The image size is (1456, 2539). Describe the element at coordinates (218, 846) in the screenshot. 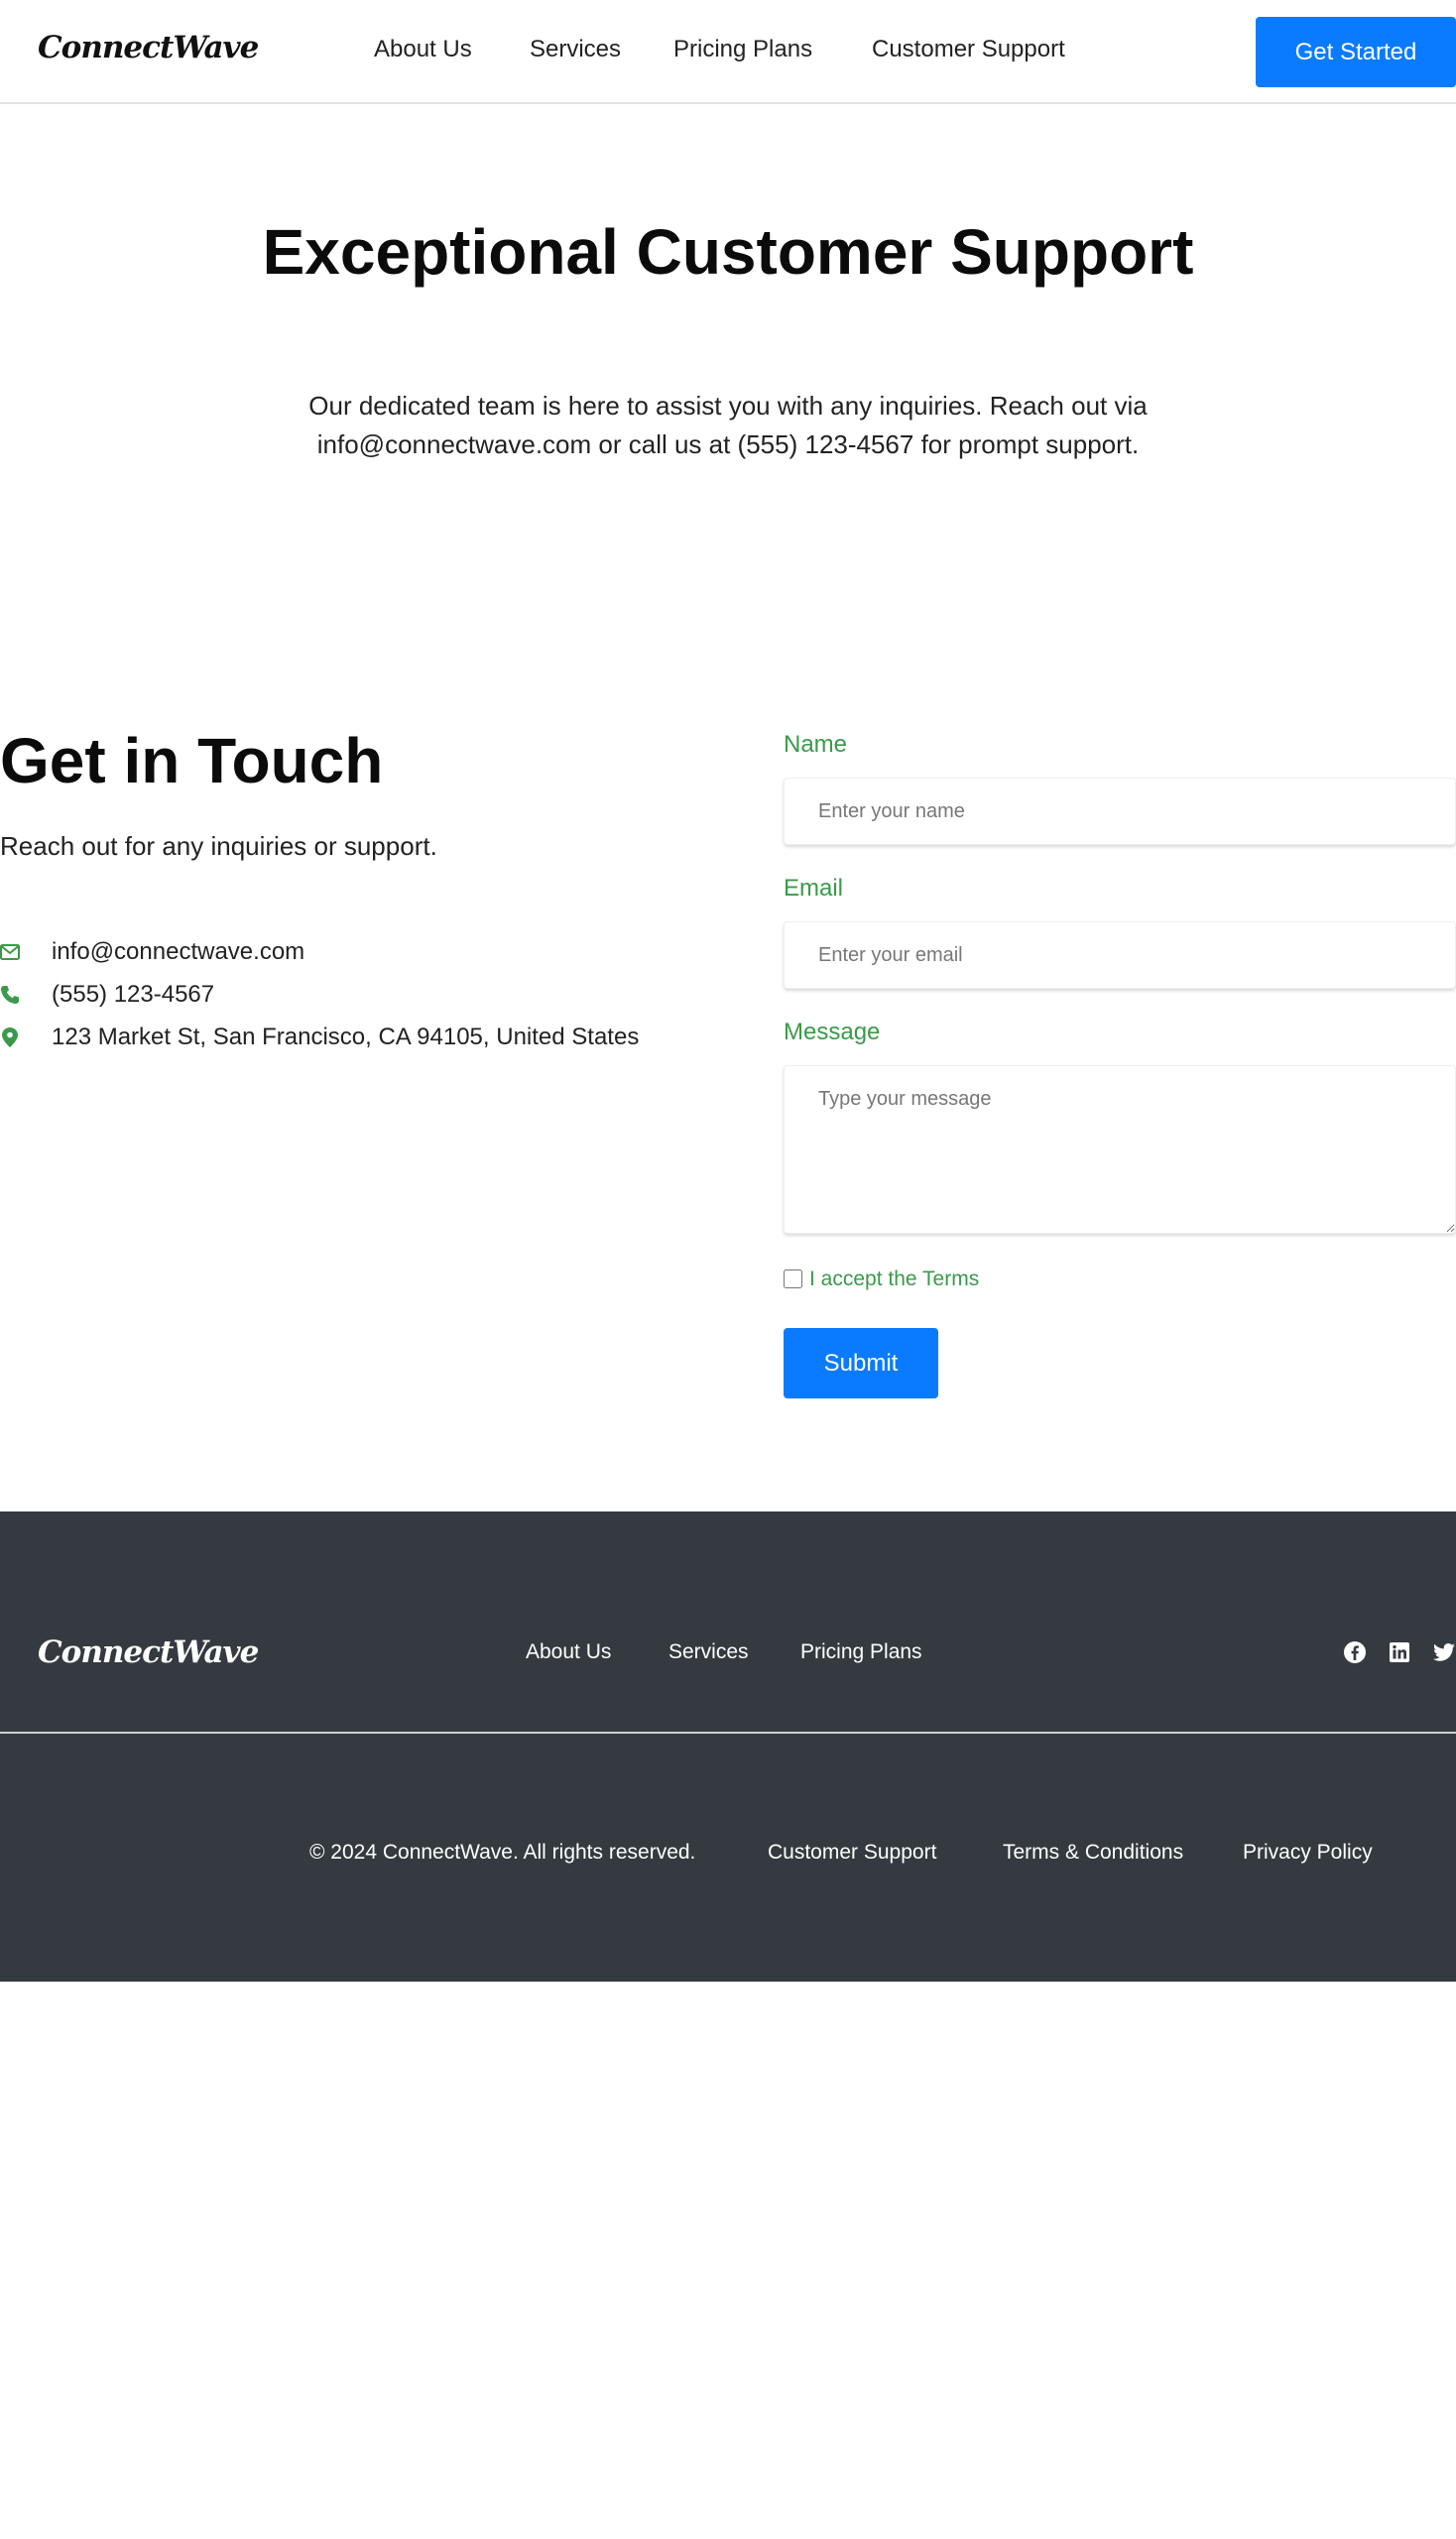

I see `get-in-touch-subtitle: Reach out for any inquiries or support.` at that location.